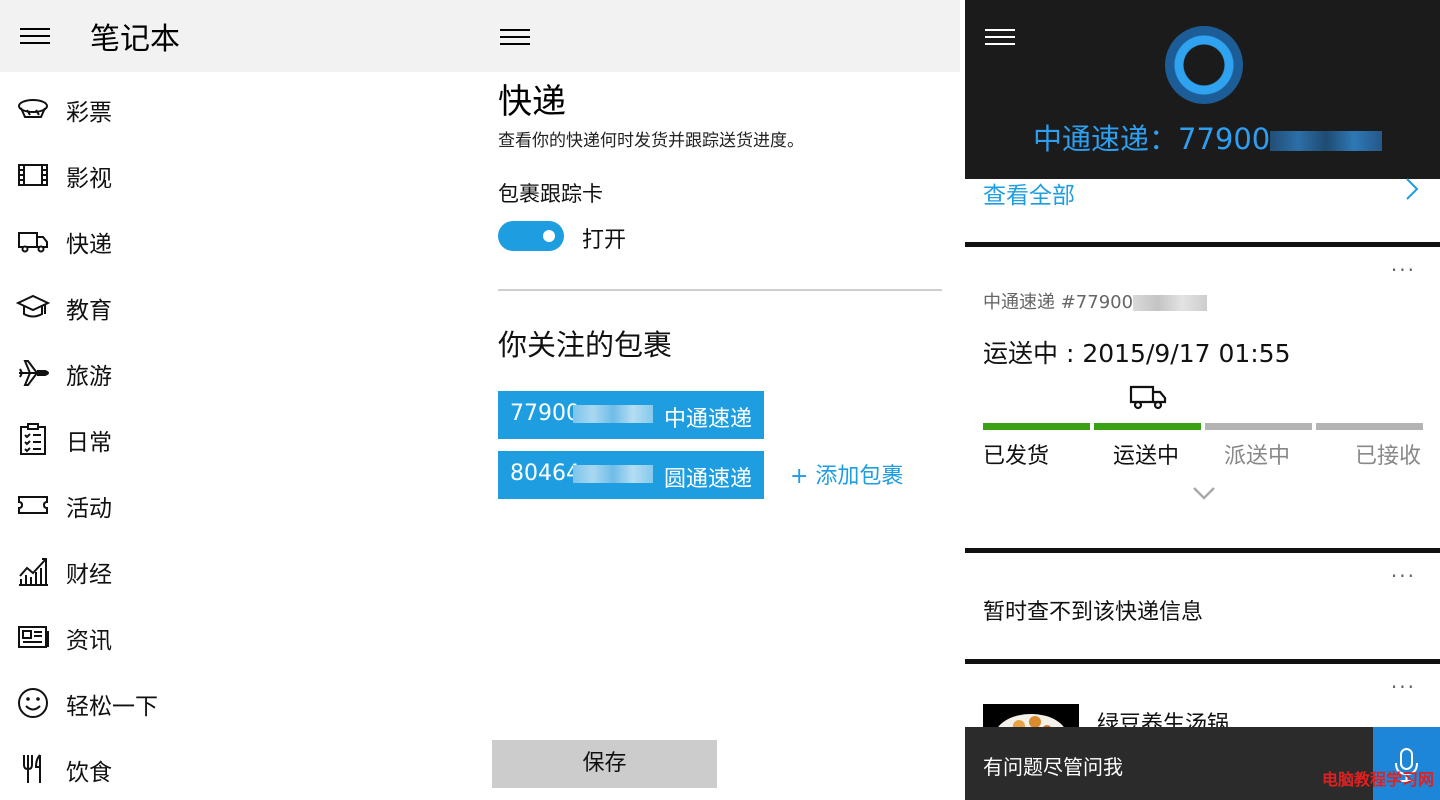 This screenshot has width=1440, height=800. What do you see at coordinates (720, 290) in the screenshot?
I see `divider` at bounding box center [720, 290].